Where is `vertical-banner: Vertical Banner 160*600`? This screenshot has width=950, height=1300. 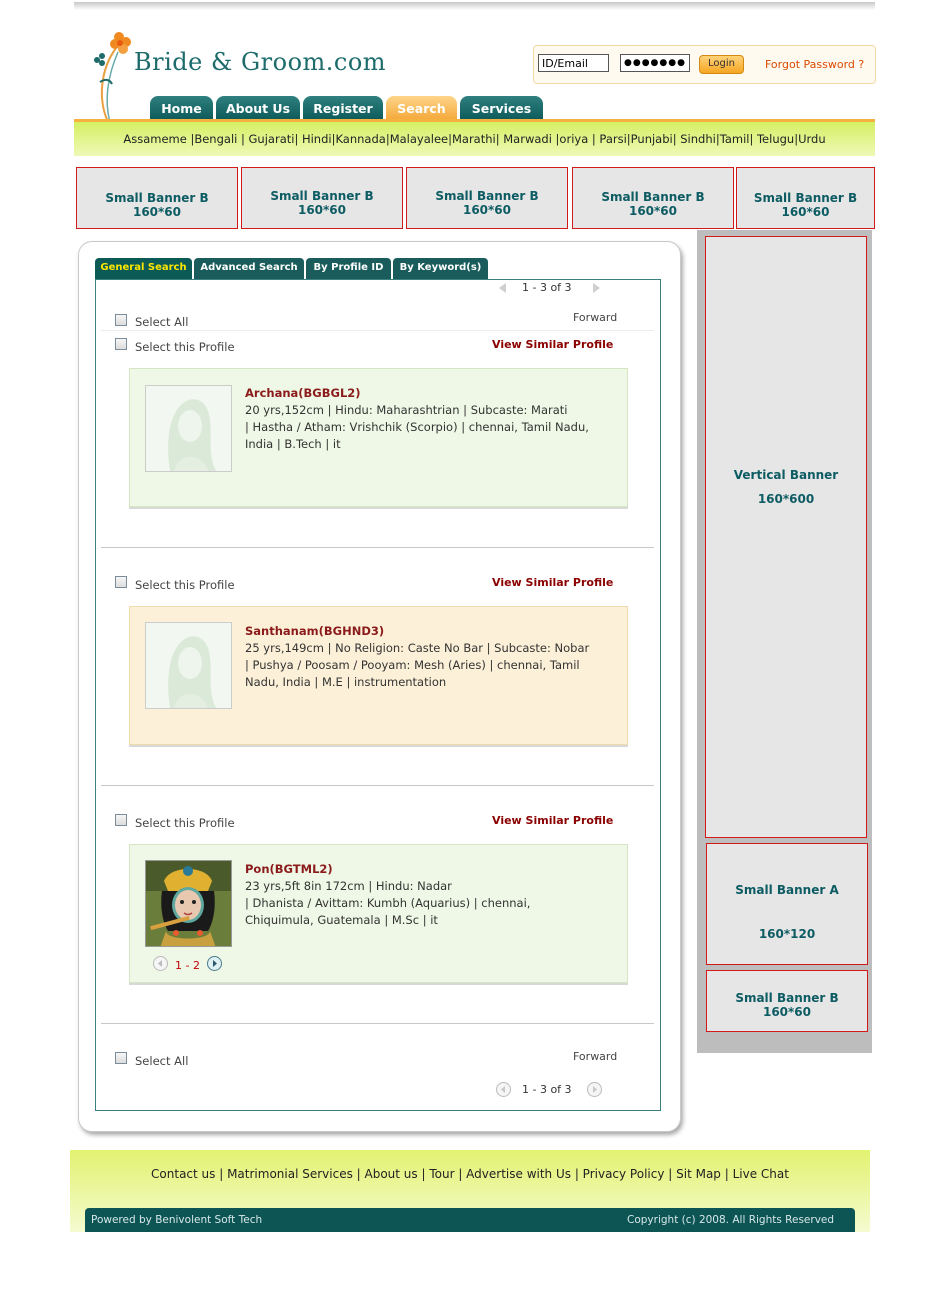 vertical-banner: Vertical Banner 160*600 is located at coordinates (786, 537).